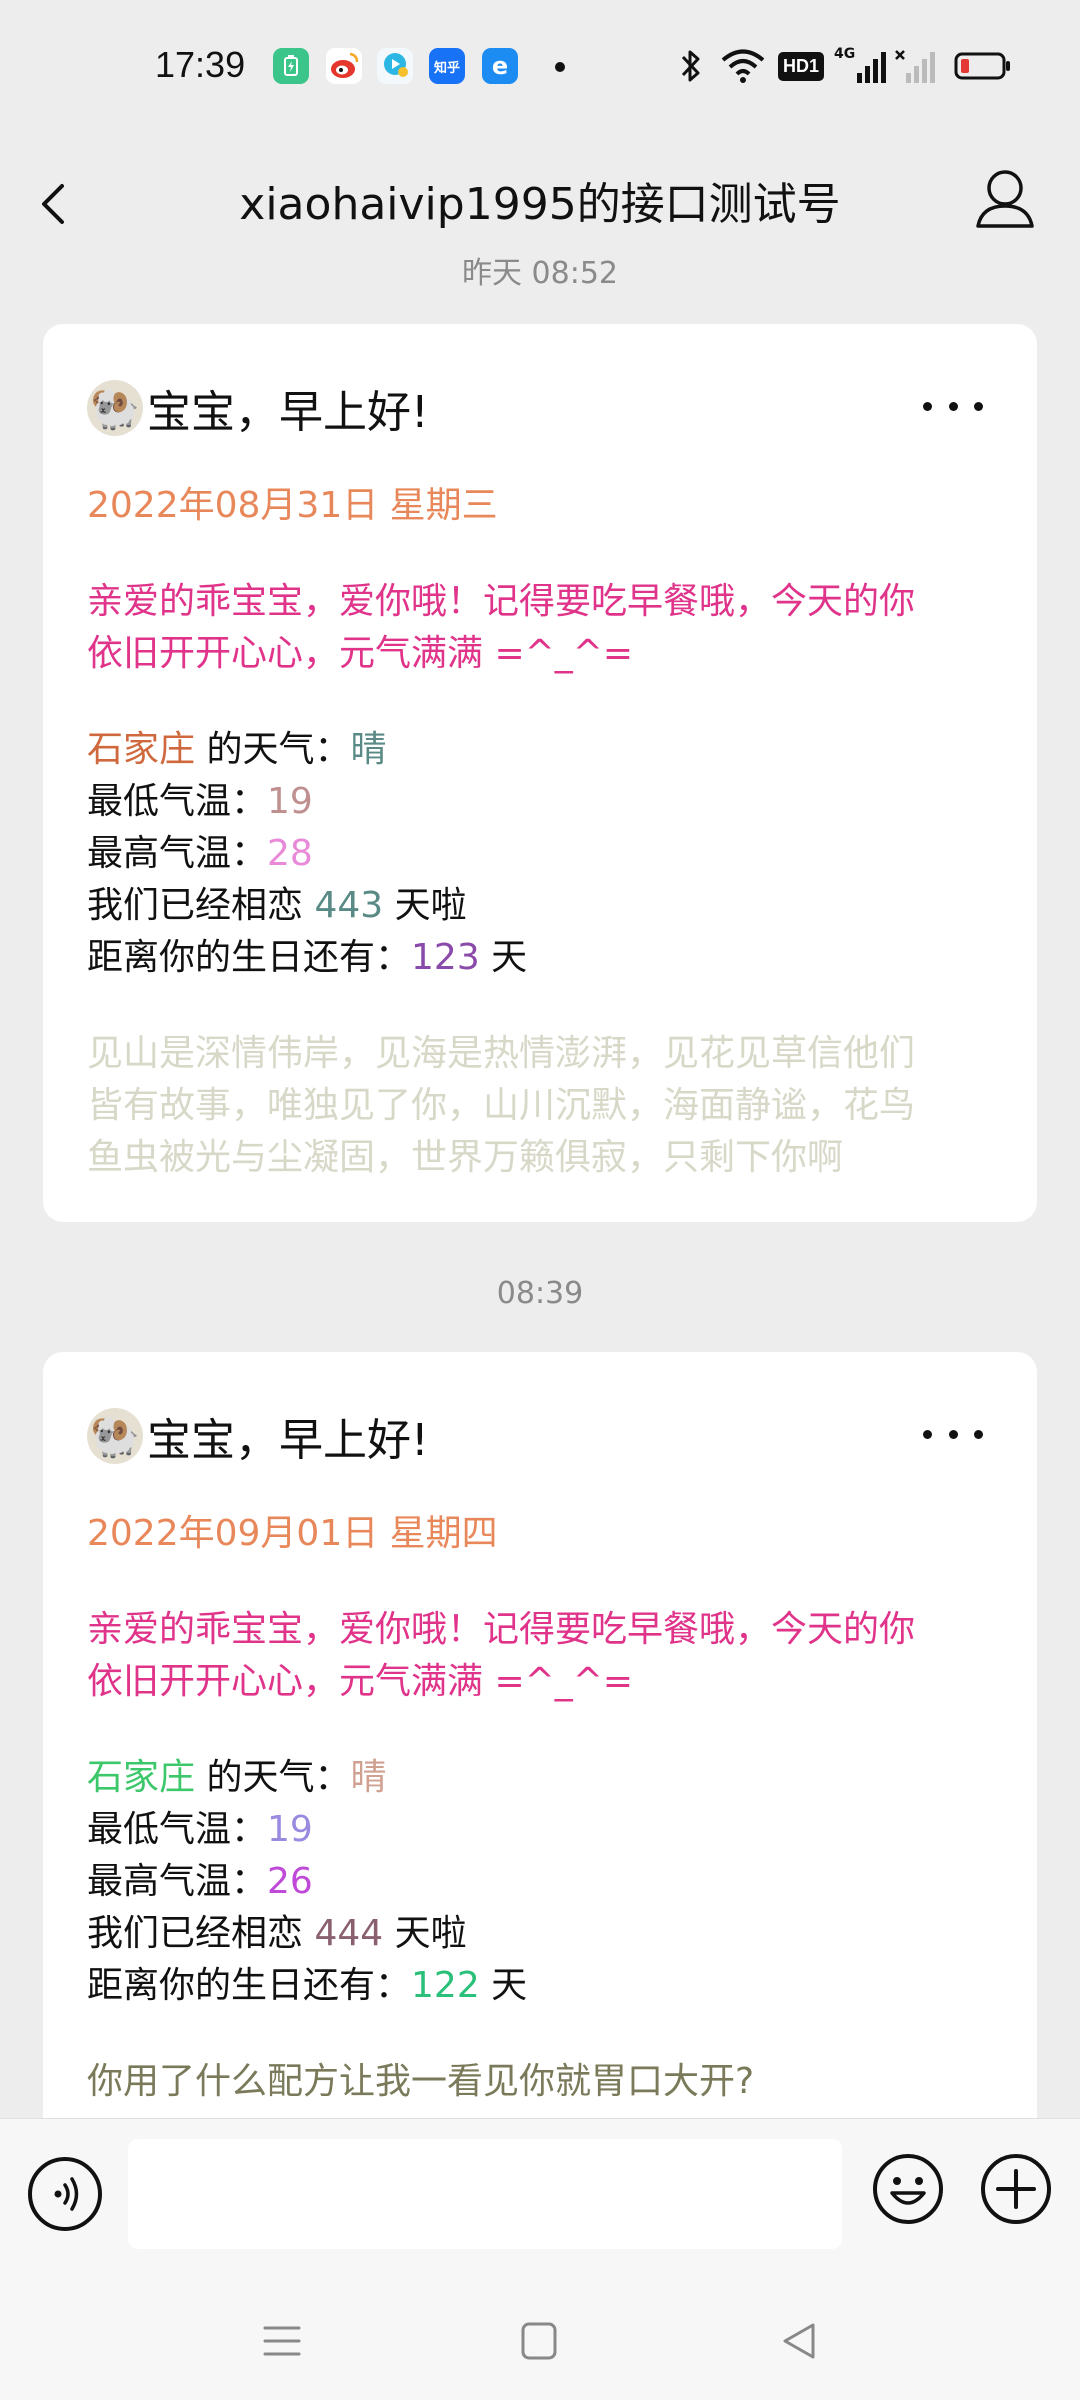 This screenshot has height=2400, width=1080. What do you see at coordinates (290, 853) in the screenshot?
I see `high-temp-value: 28` at bounding box center [290, 853].